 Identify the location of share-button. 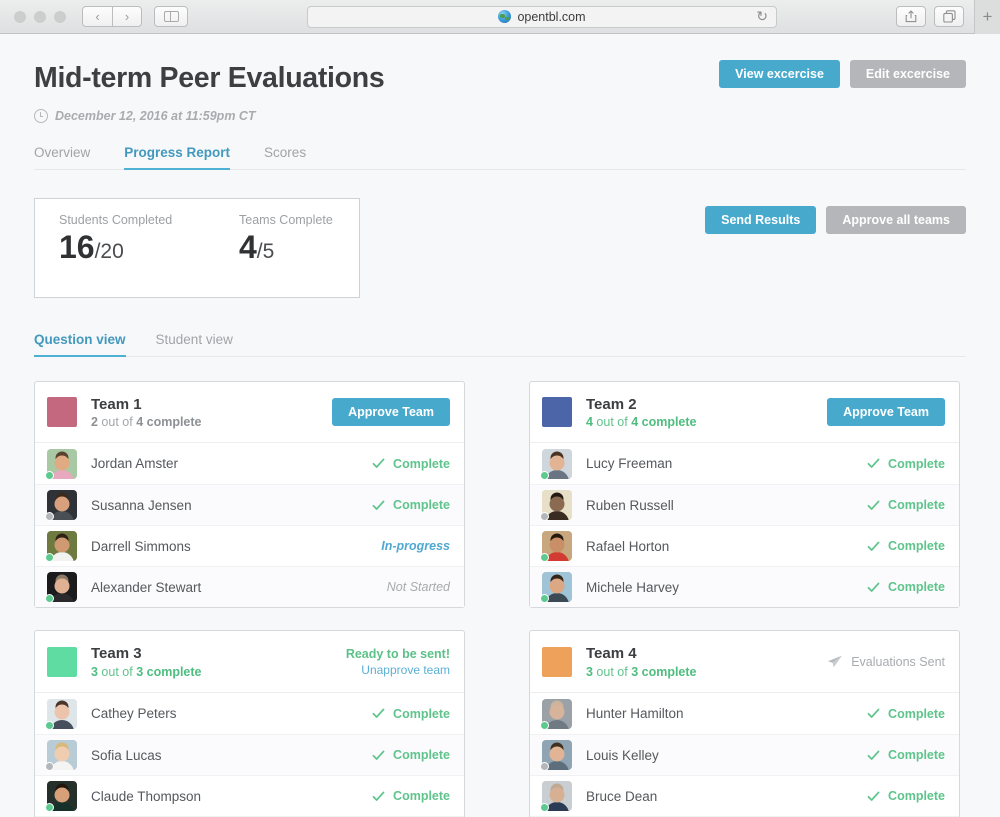
(911, 16).